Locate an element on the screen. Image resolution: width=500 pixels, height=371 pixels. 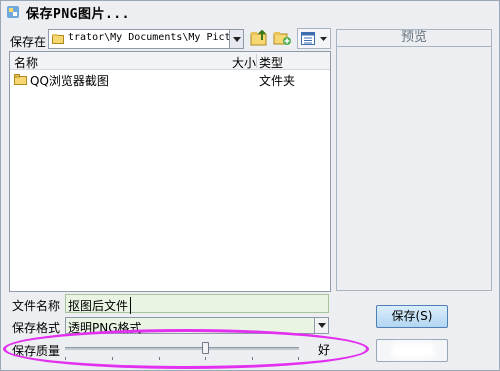
list-item-name: QQ浏览器截图 is located at coordinates (69, 81).